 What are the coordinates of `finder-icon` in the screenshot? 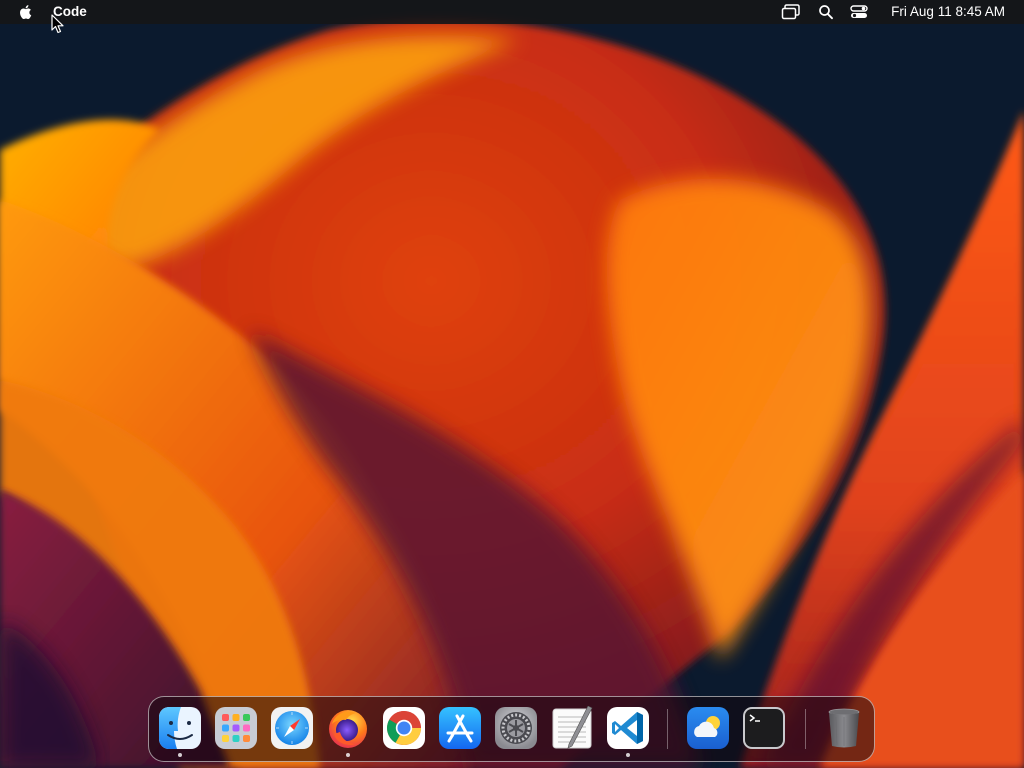 It's located at (180, 728).